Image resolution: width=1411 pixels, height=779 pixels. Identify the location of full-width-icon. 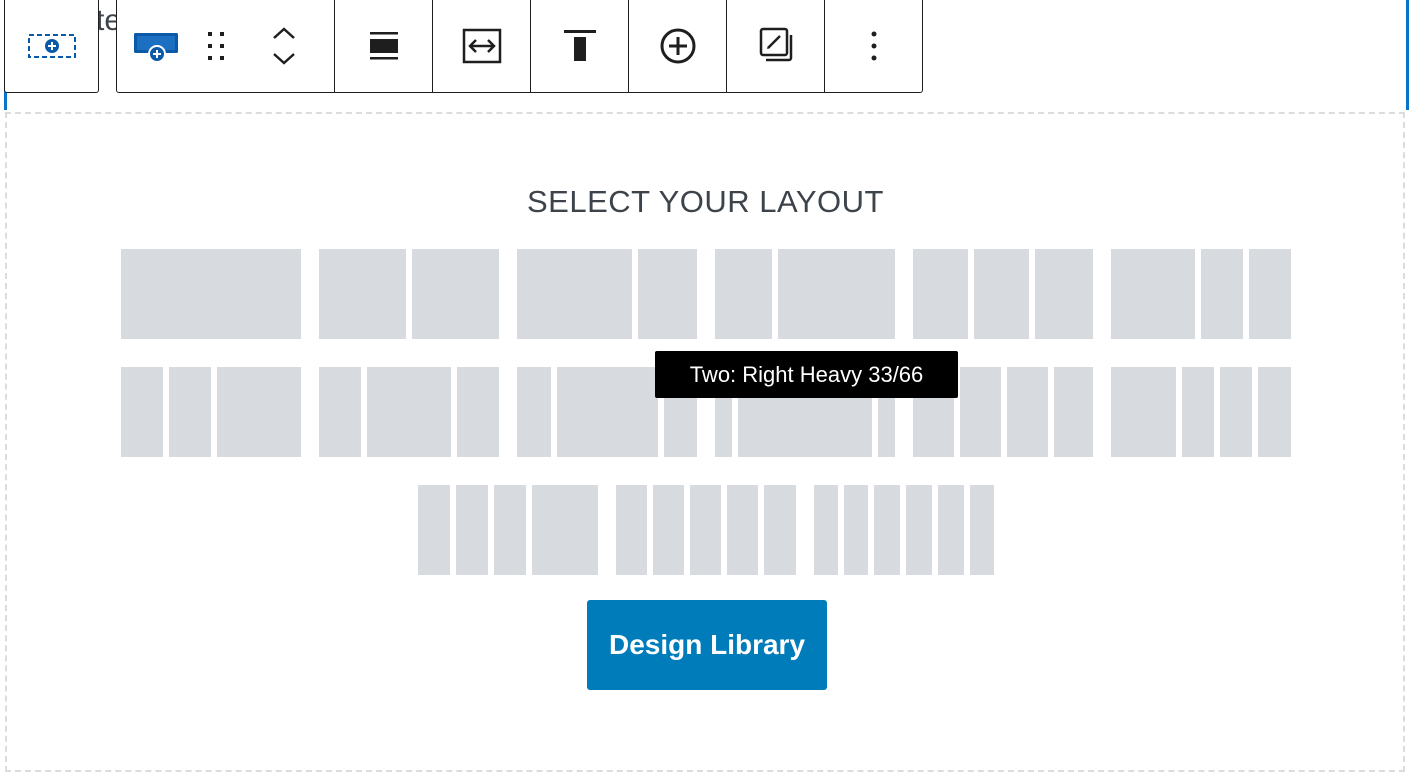
(482, 46).